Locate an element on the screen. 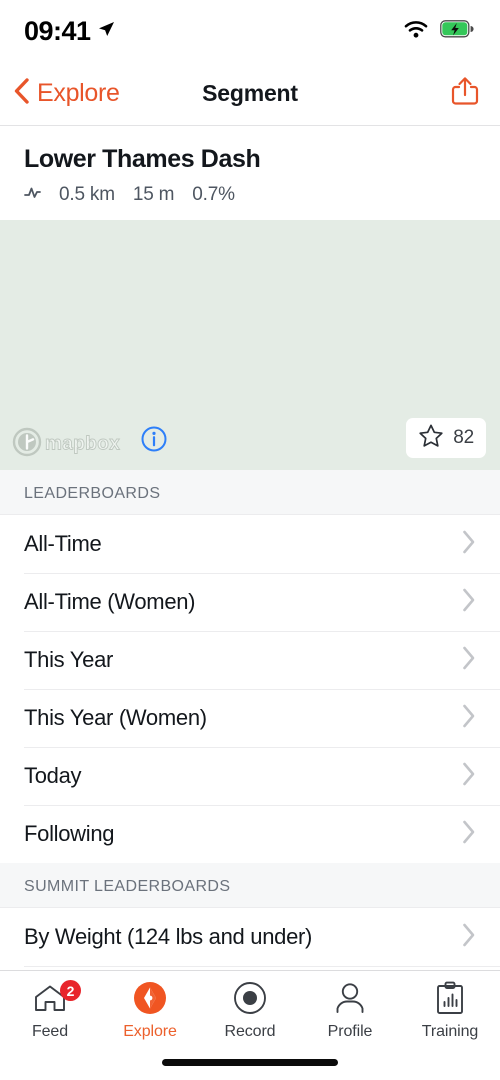 This screenshot has width=500, height=1080. list-item-label: All-Time is located at coordinates (63, 543).